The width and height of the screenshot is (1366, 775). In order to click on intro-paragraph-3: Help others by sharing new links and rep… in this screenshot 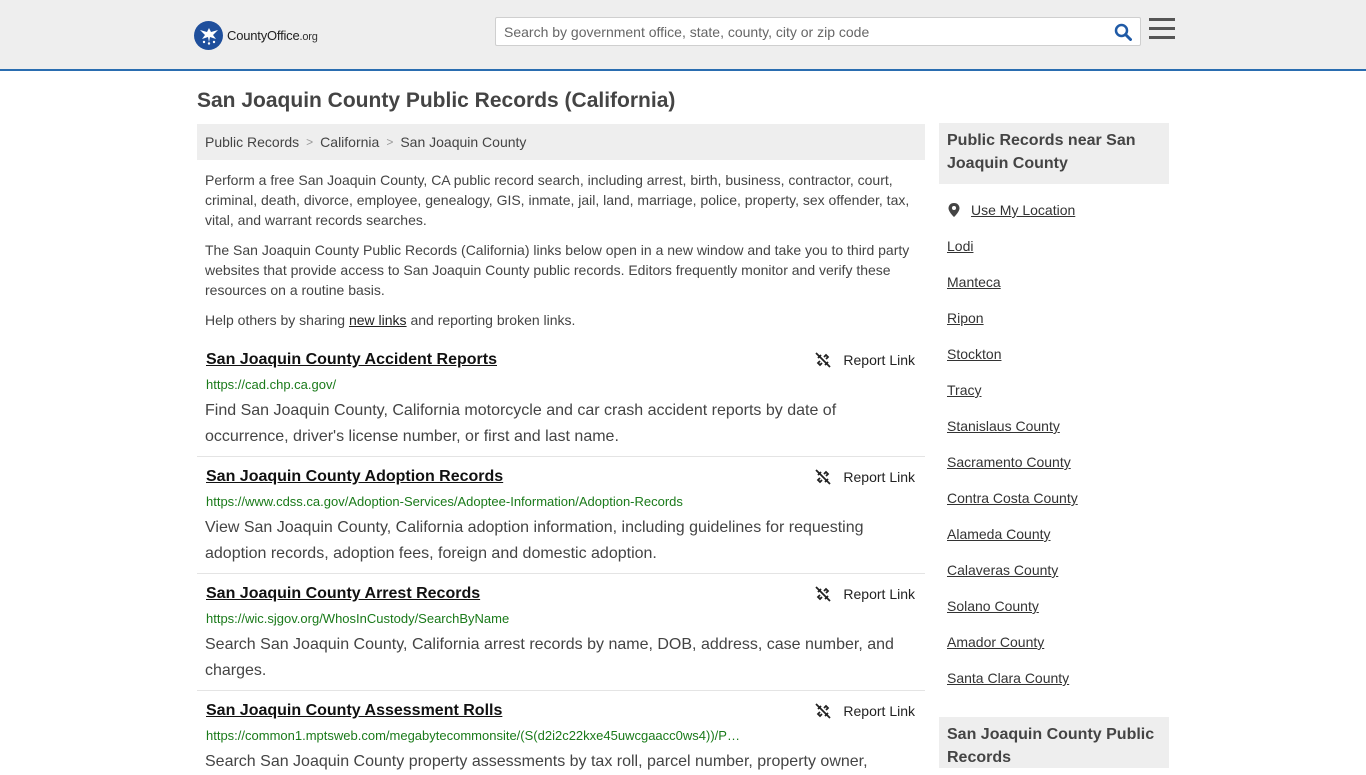, I will do `click(390, 320)`.